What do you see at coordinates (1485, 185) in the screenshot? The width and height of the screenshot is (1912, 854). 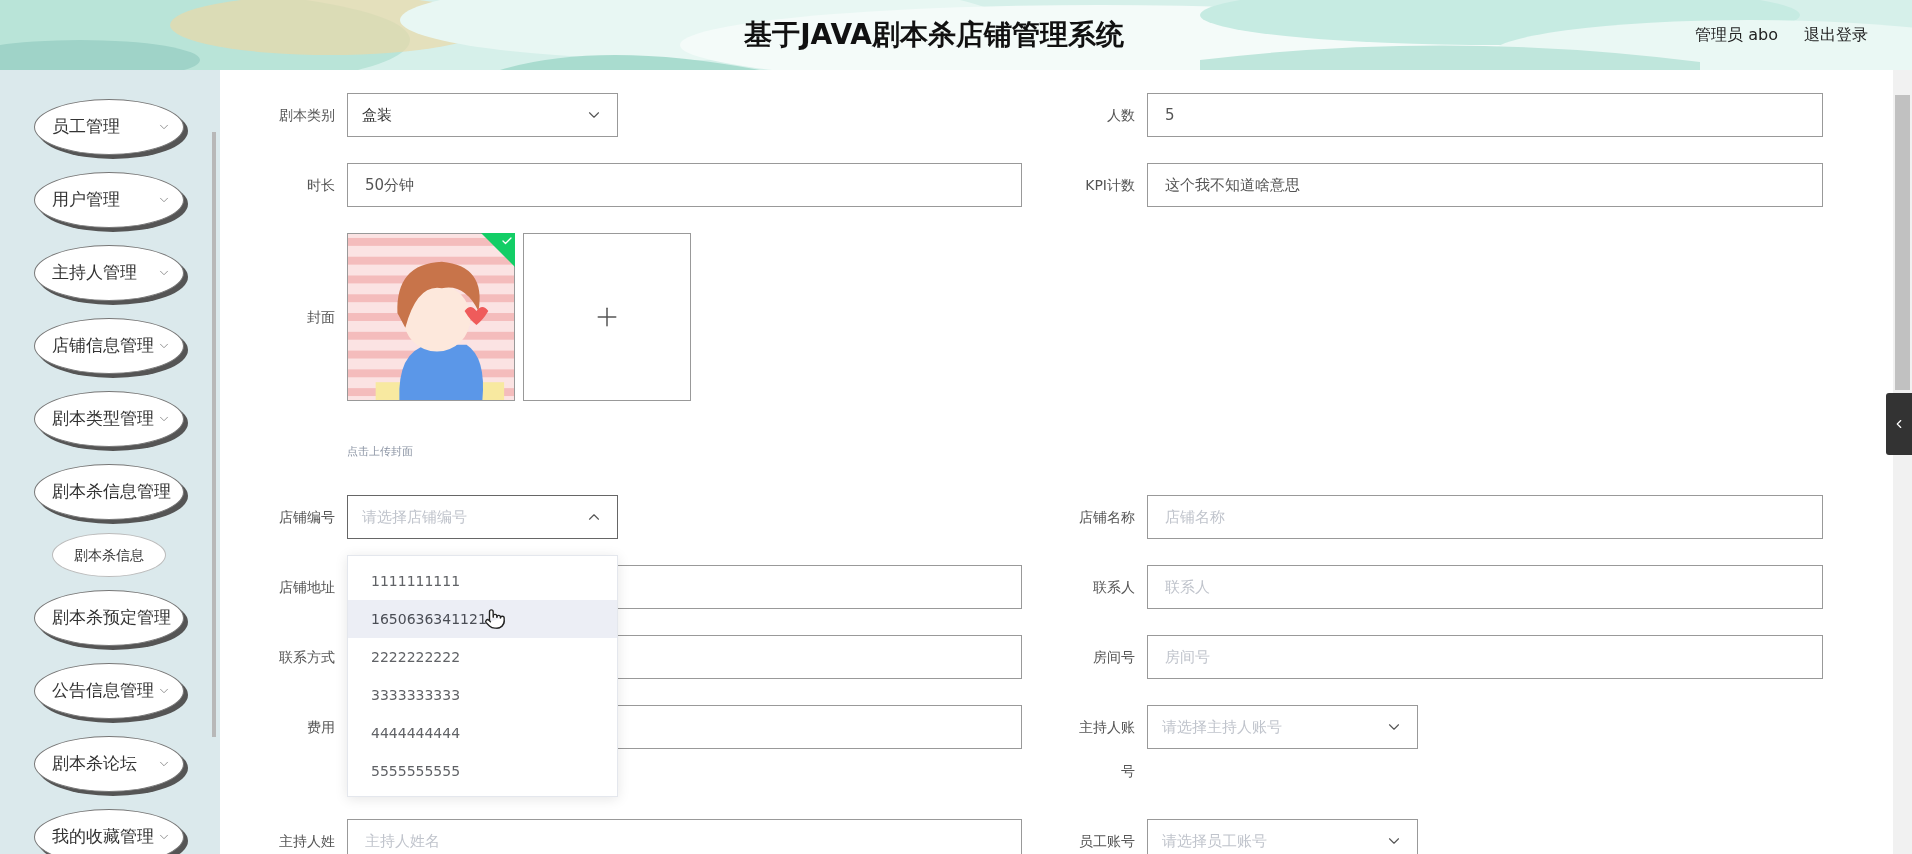 I see `input-field: 这个我不知道啥意思` at bounding box center [1485, 185].